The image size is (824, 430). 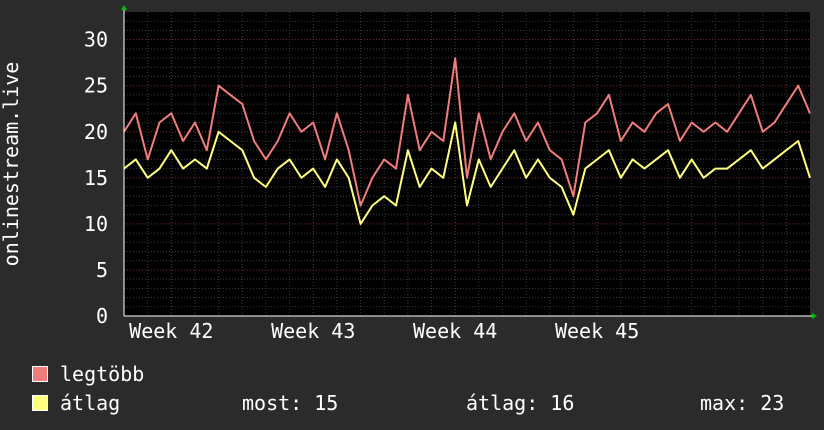 I want to click on x-tick-label: Week 45, so click(x=597, y=331).